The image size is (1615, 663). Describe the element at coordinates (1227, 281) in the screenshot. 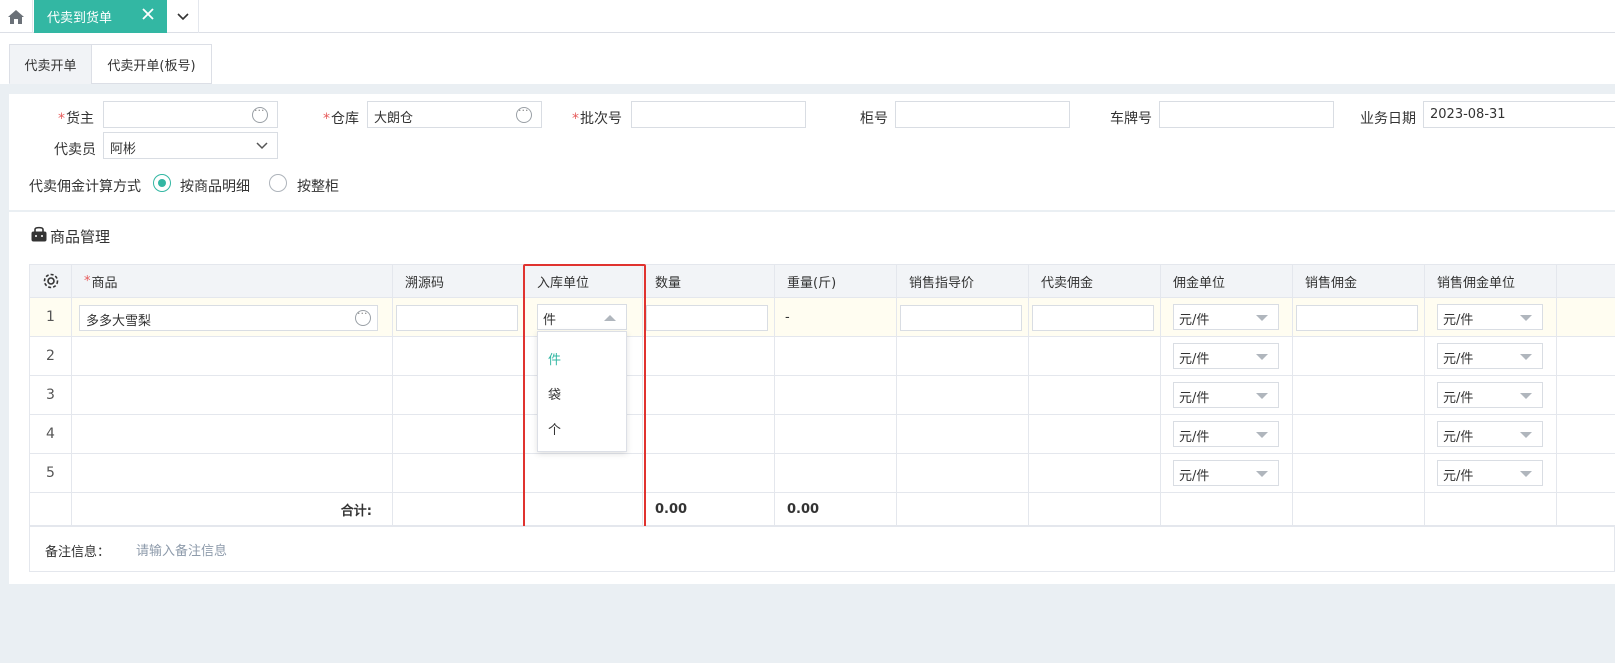

I see `column-header-commission-unit: 佣金单位` at that location.